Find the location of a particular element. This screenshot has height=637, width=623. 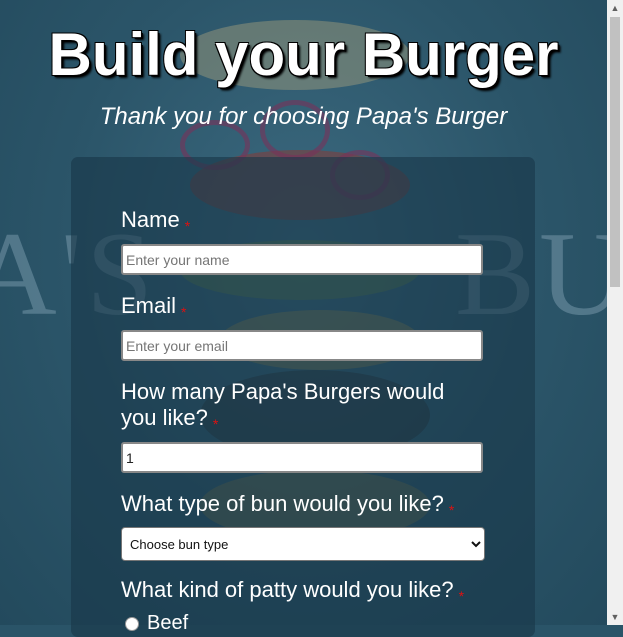

patty-label: What kind of patty would you like? * is located at coordinates (293, 590).